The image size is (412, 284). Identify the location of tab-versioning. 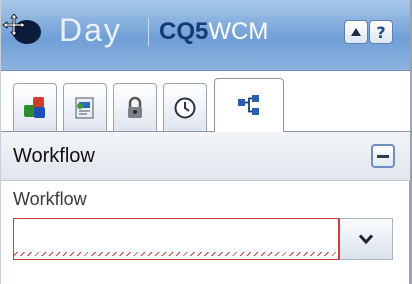
(185, 107).